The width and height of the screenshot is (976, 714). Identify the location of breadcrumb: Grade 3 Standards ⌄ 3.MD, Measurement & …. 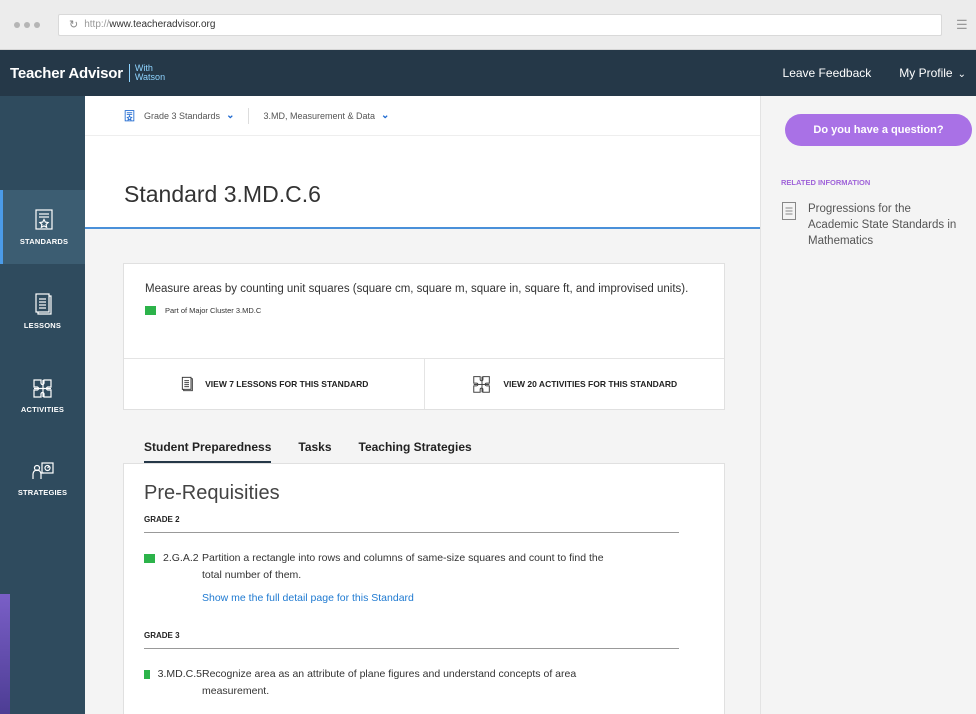
(422, 116).